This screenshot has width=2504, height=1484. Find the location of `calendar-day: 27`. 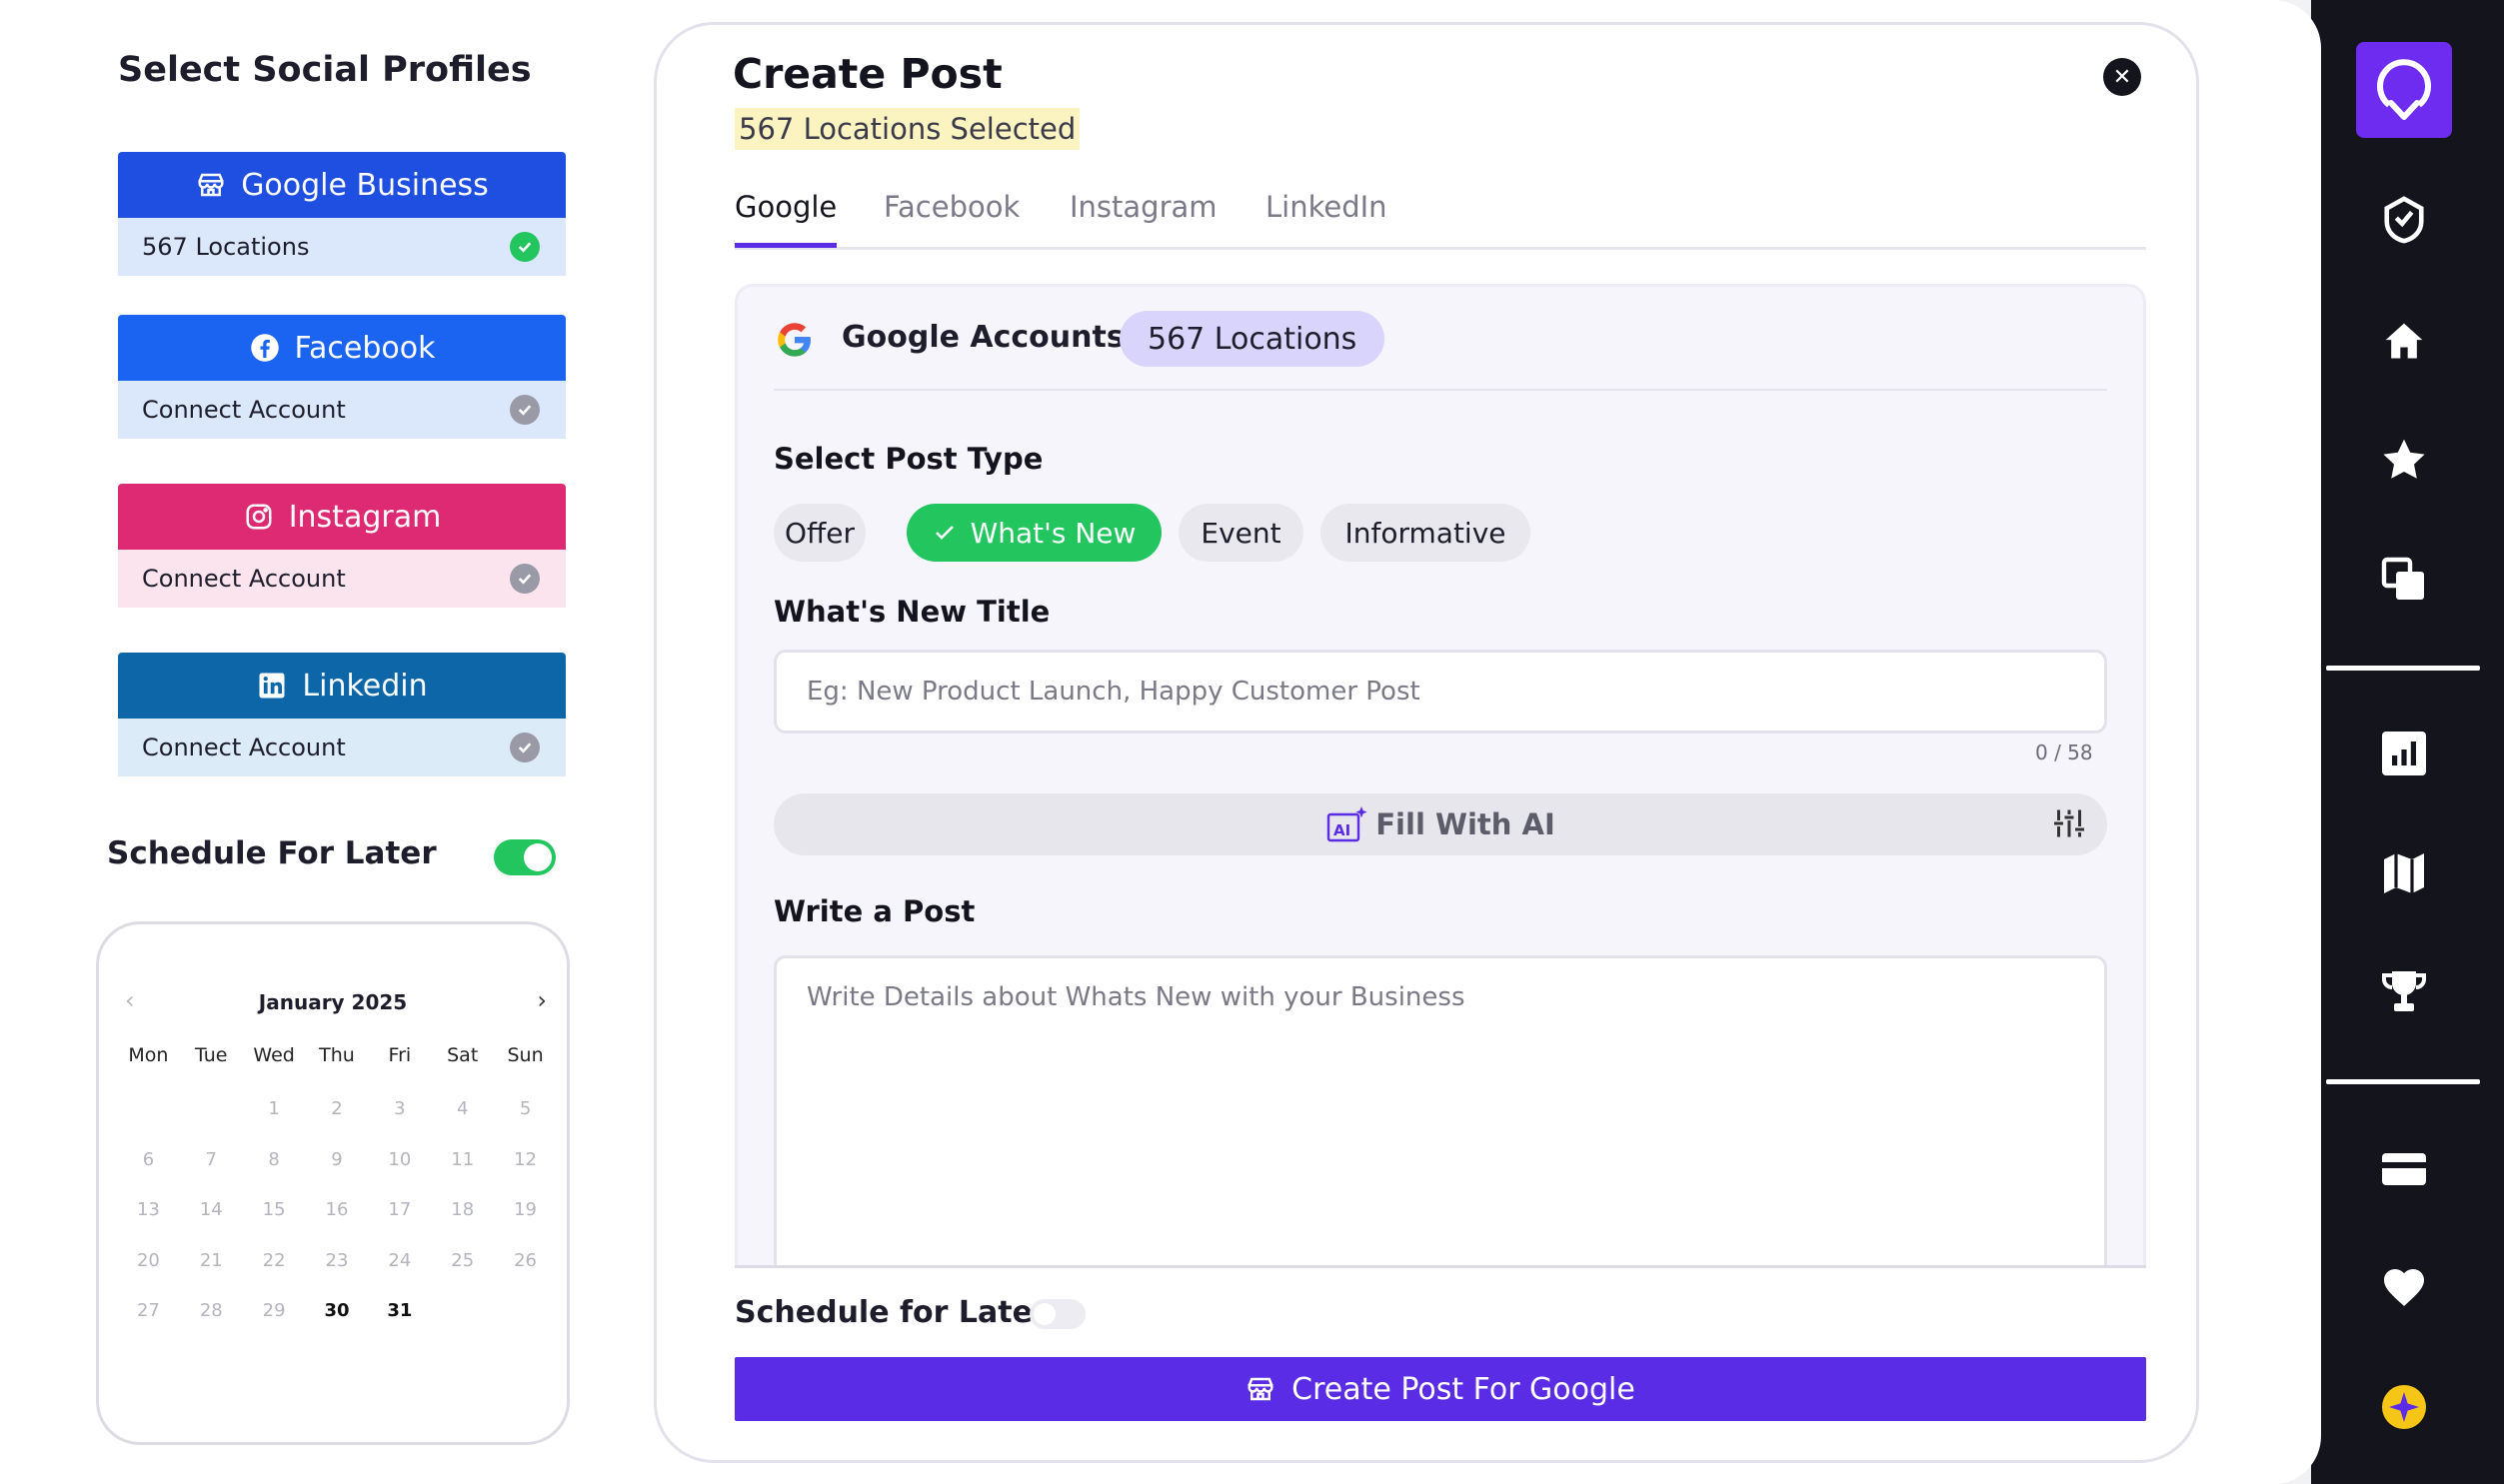

calendar-day: 27 is located at coordinates (148, 1310).